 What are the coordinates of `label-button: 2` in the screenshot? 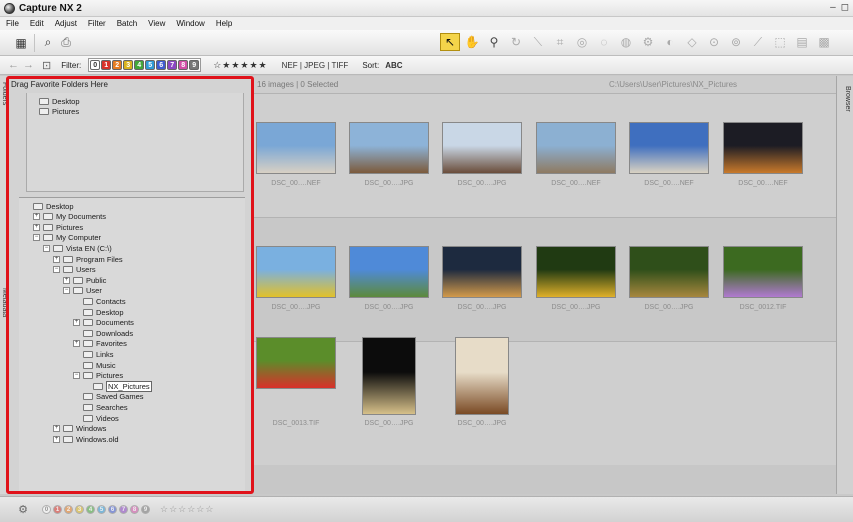 It's located at (68, 509).